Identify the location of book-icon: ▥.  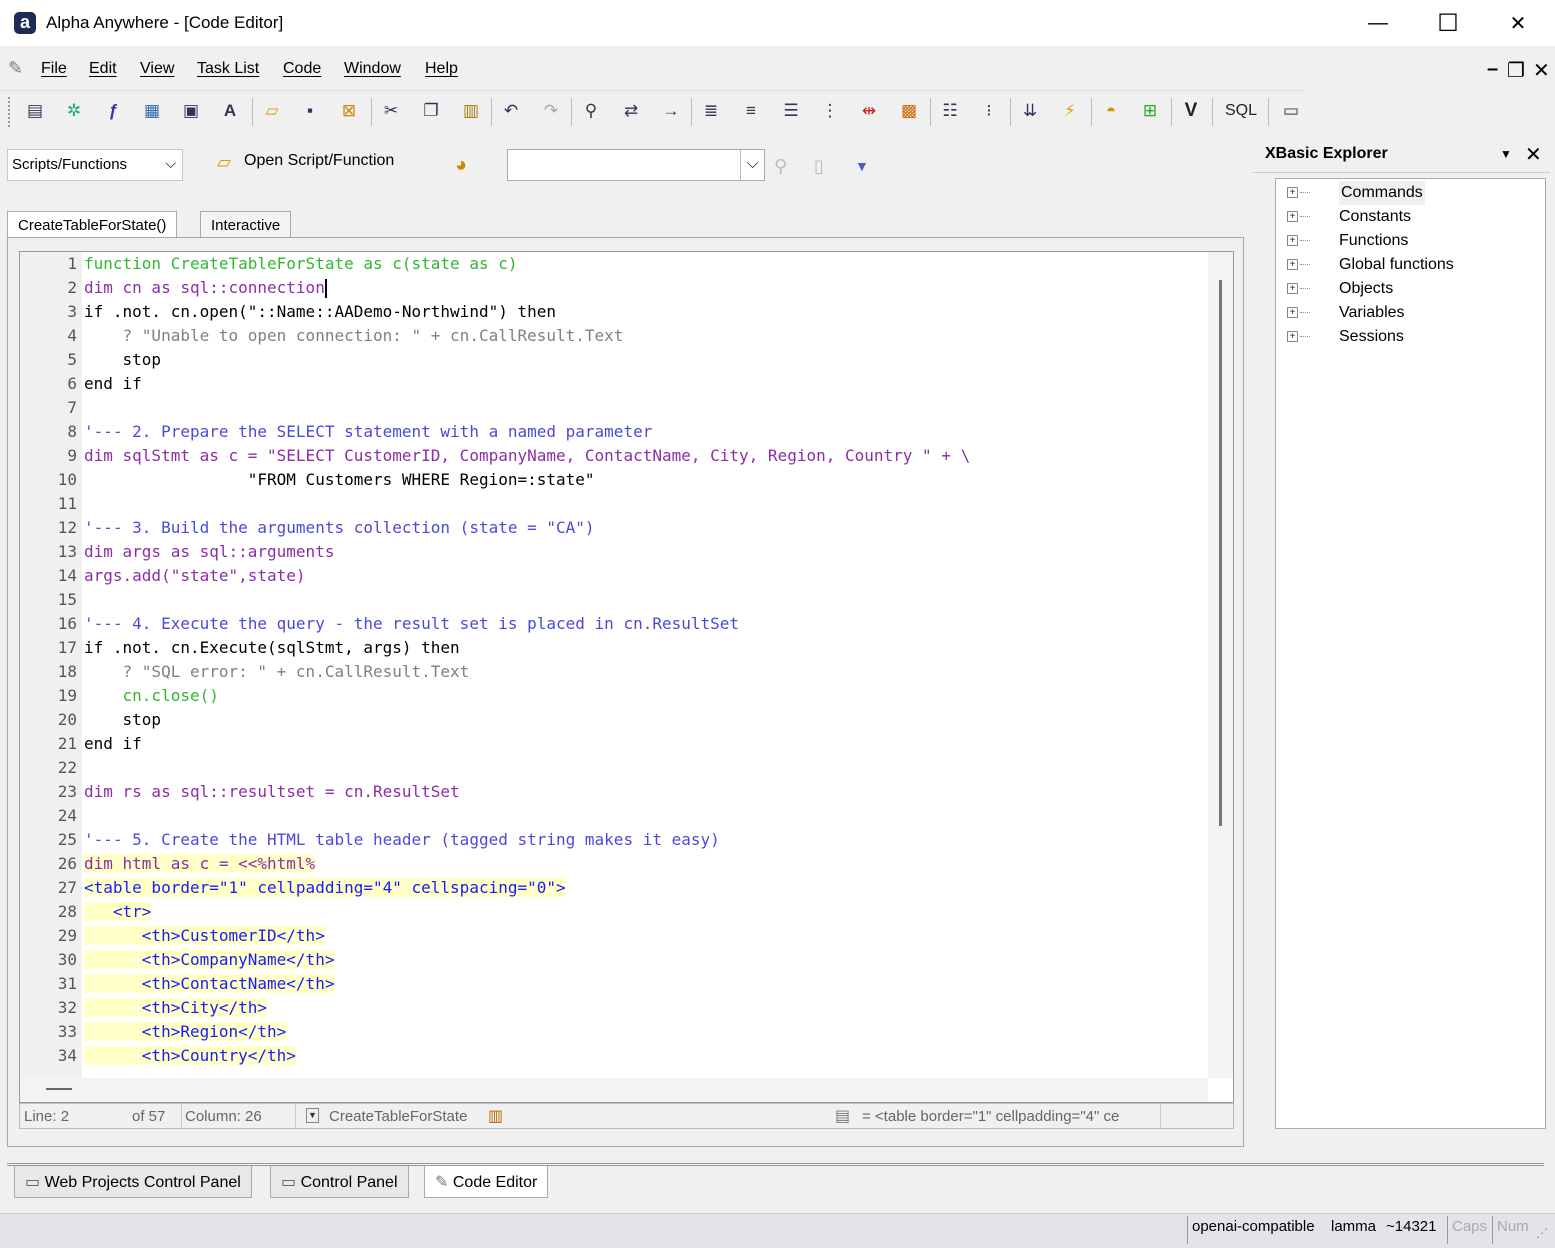
(495, 1116).